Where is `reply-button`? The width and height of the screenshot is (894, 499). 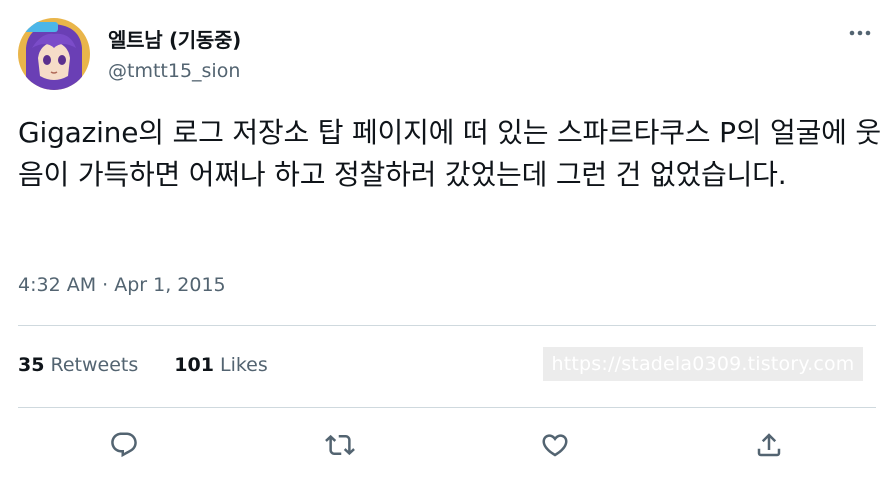 reply-button is located at coordinates (124, 445).